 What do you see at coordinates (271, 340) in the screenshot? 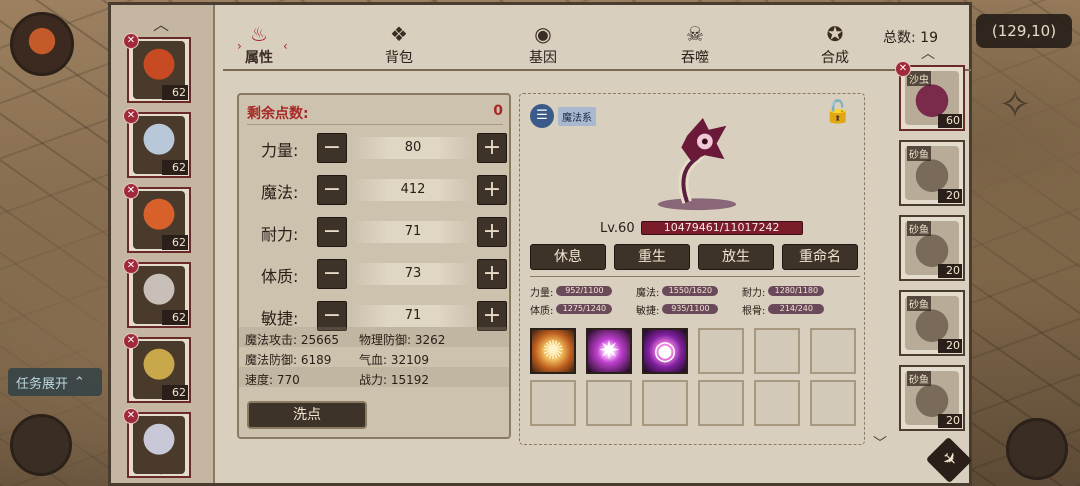
I see `stat-label: 魔法攻击:` at bounding box center [271, 340].